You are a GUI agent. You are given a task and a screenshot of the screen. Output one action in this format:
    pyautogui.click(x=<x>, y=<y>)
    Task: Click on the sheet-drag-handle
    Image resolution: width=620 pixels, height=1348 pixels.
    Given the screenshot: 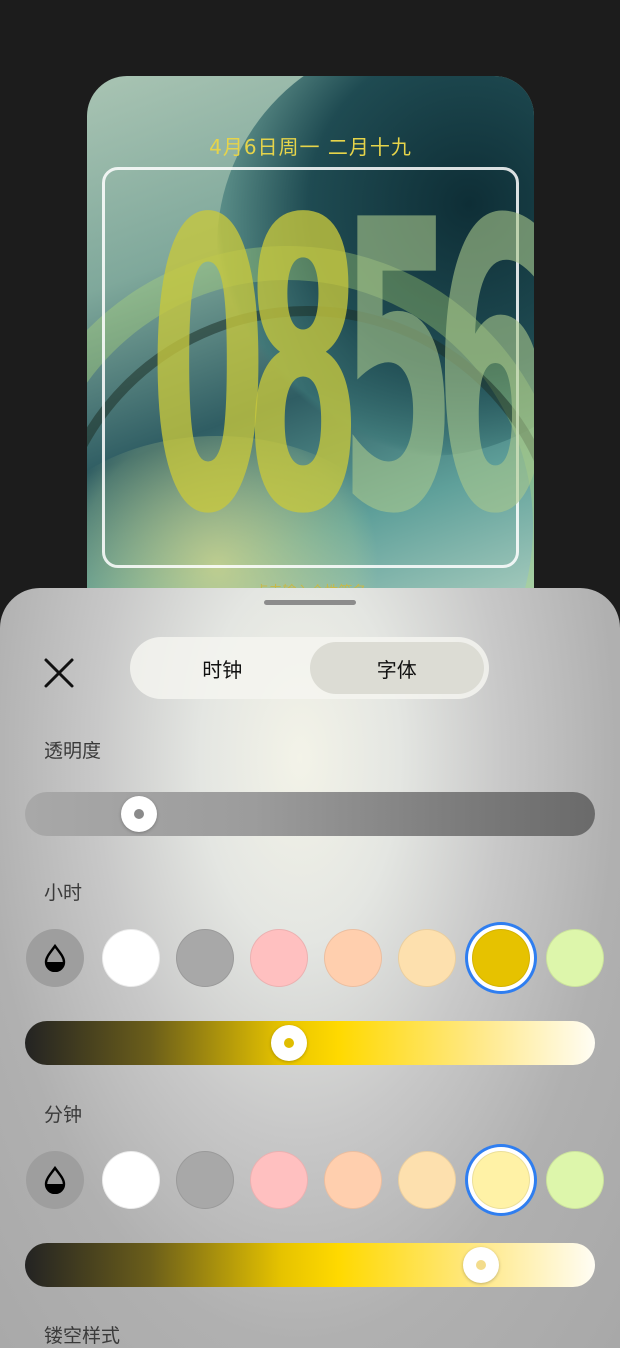 What is the action you would take?
    pyautogui.click(x=310, y=602)
    